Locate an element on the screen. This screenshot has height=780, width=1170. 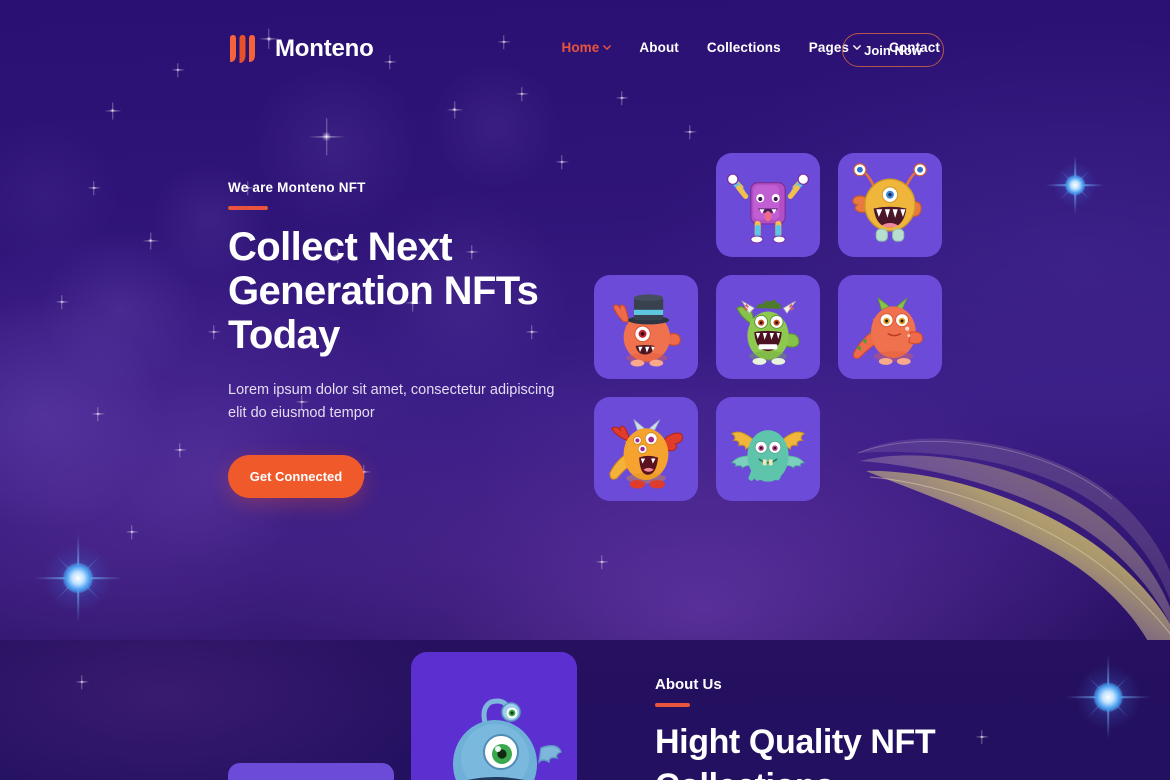
purple-box-monster-illustration is located at coordinates (768, 208).